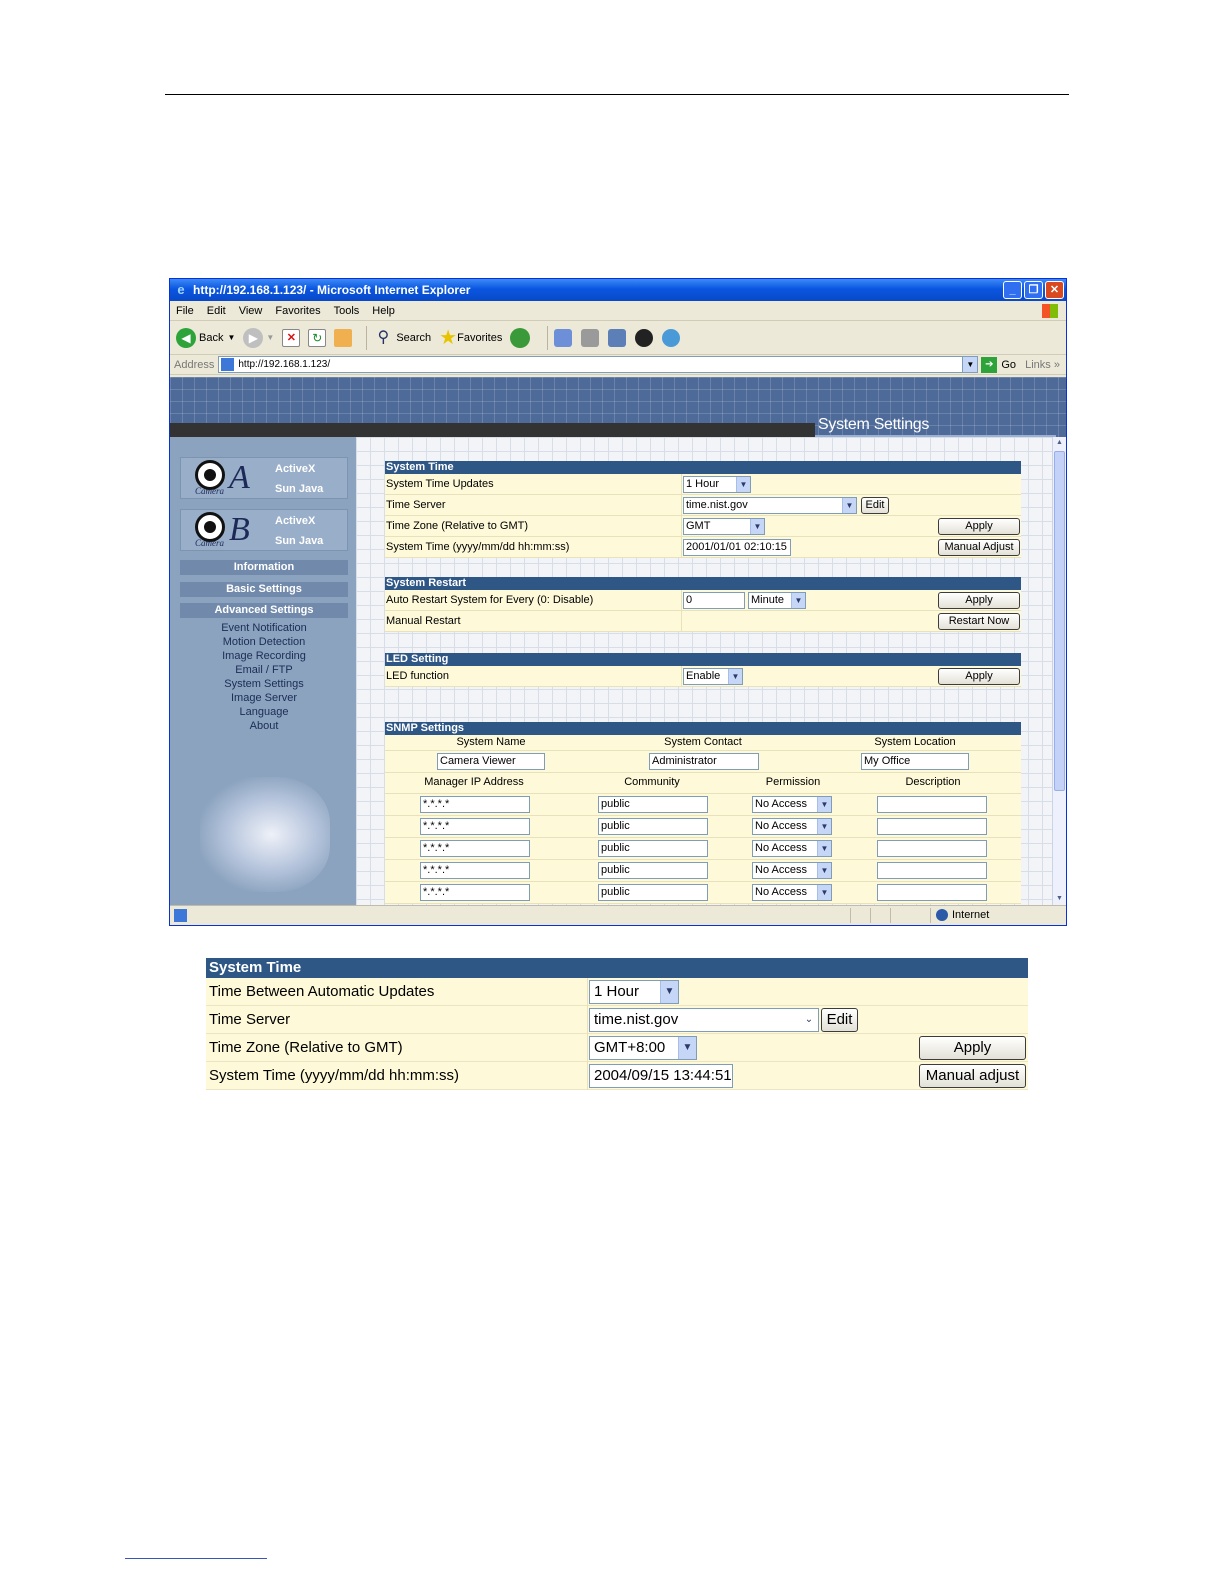 The width and height of the screenshot is (1224, 1584). I want to click on apply-restart-button: Apply, so click(979, 600).